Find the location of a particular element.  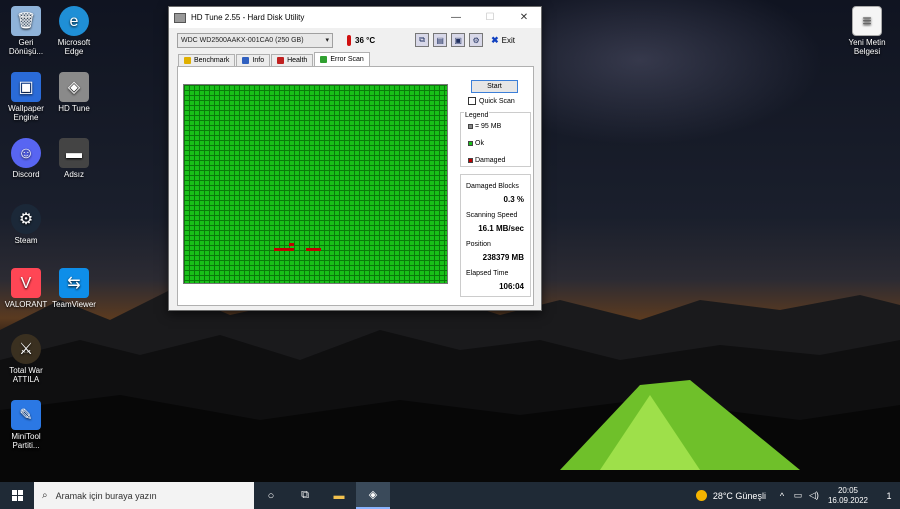

recycle-bin-icon: 🗑 is located at coordinates (26, 21).